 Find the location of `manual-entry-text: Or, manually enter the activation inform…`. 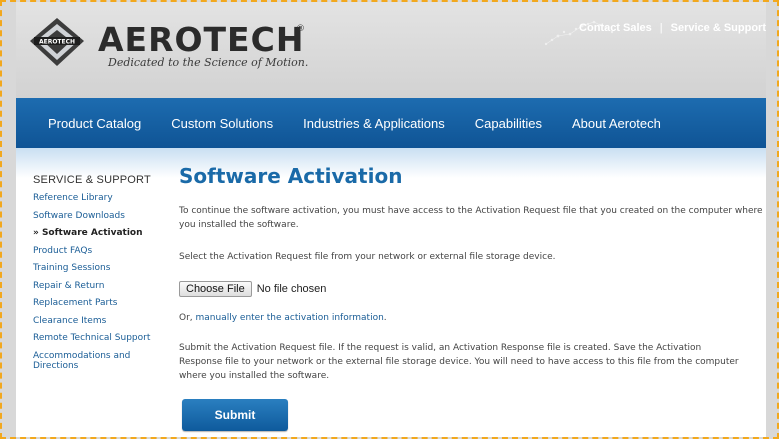

manual-entry-text: Or, manually enter the activation inform… is located at coordinates (469, 318).